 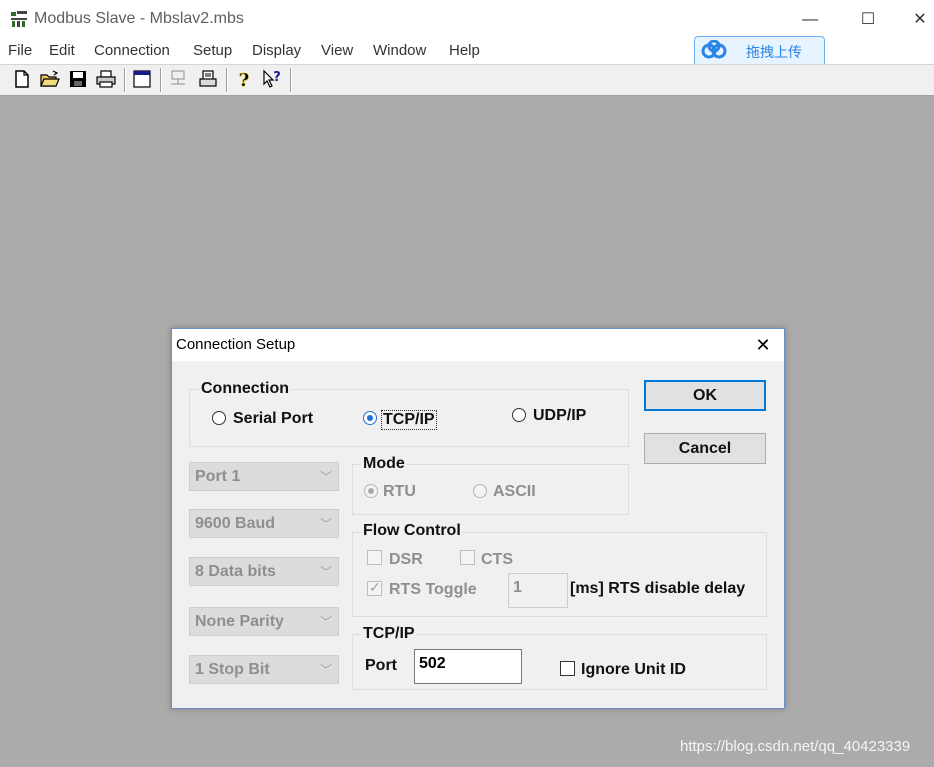 What do you see at coordinates (139, 18) in the screenshot?
I see `window-title: Modbus Slave - Mbslav2.mbs` at bounding box center [139, 18].